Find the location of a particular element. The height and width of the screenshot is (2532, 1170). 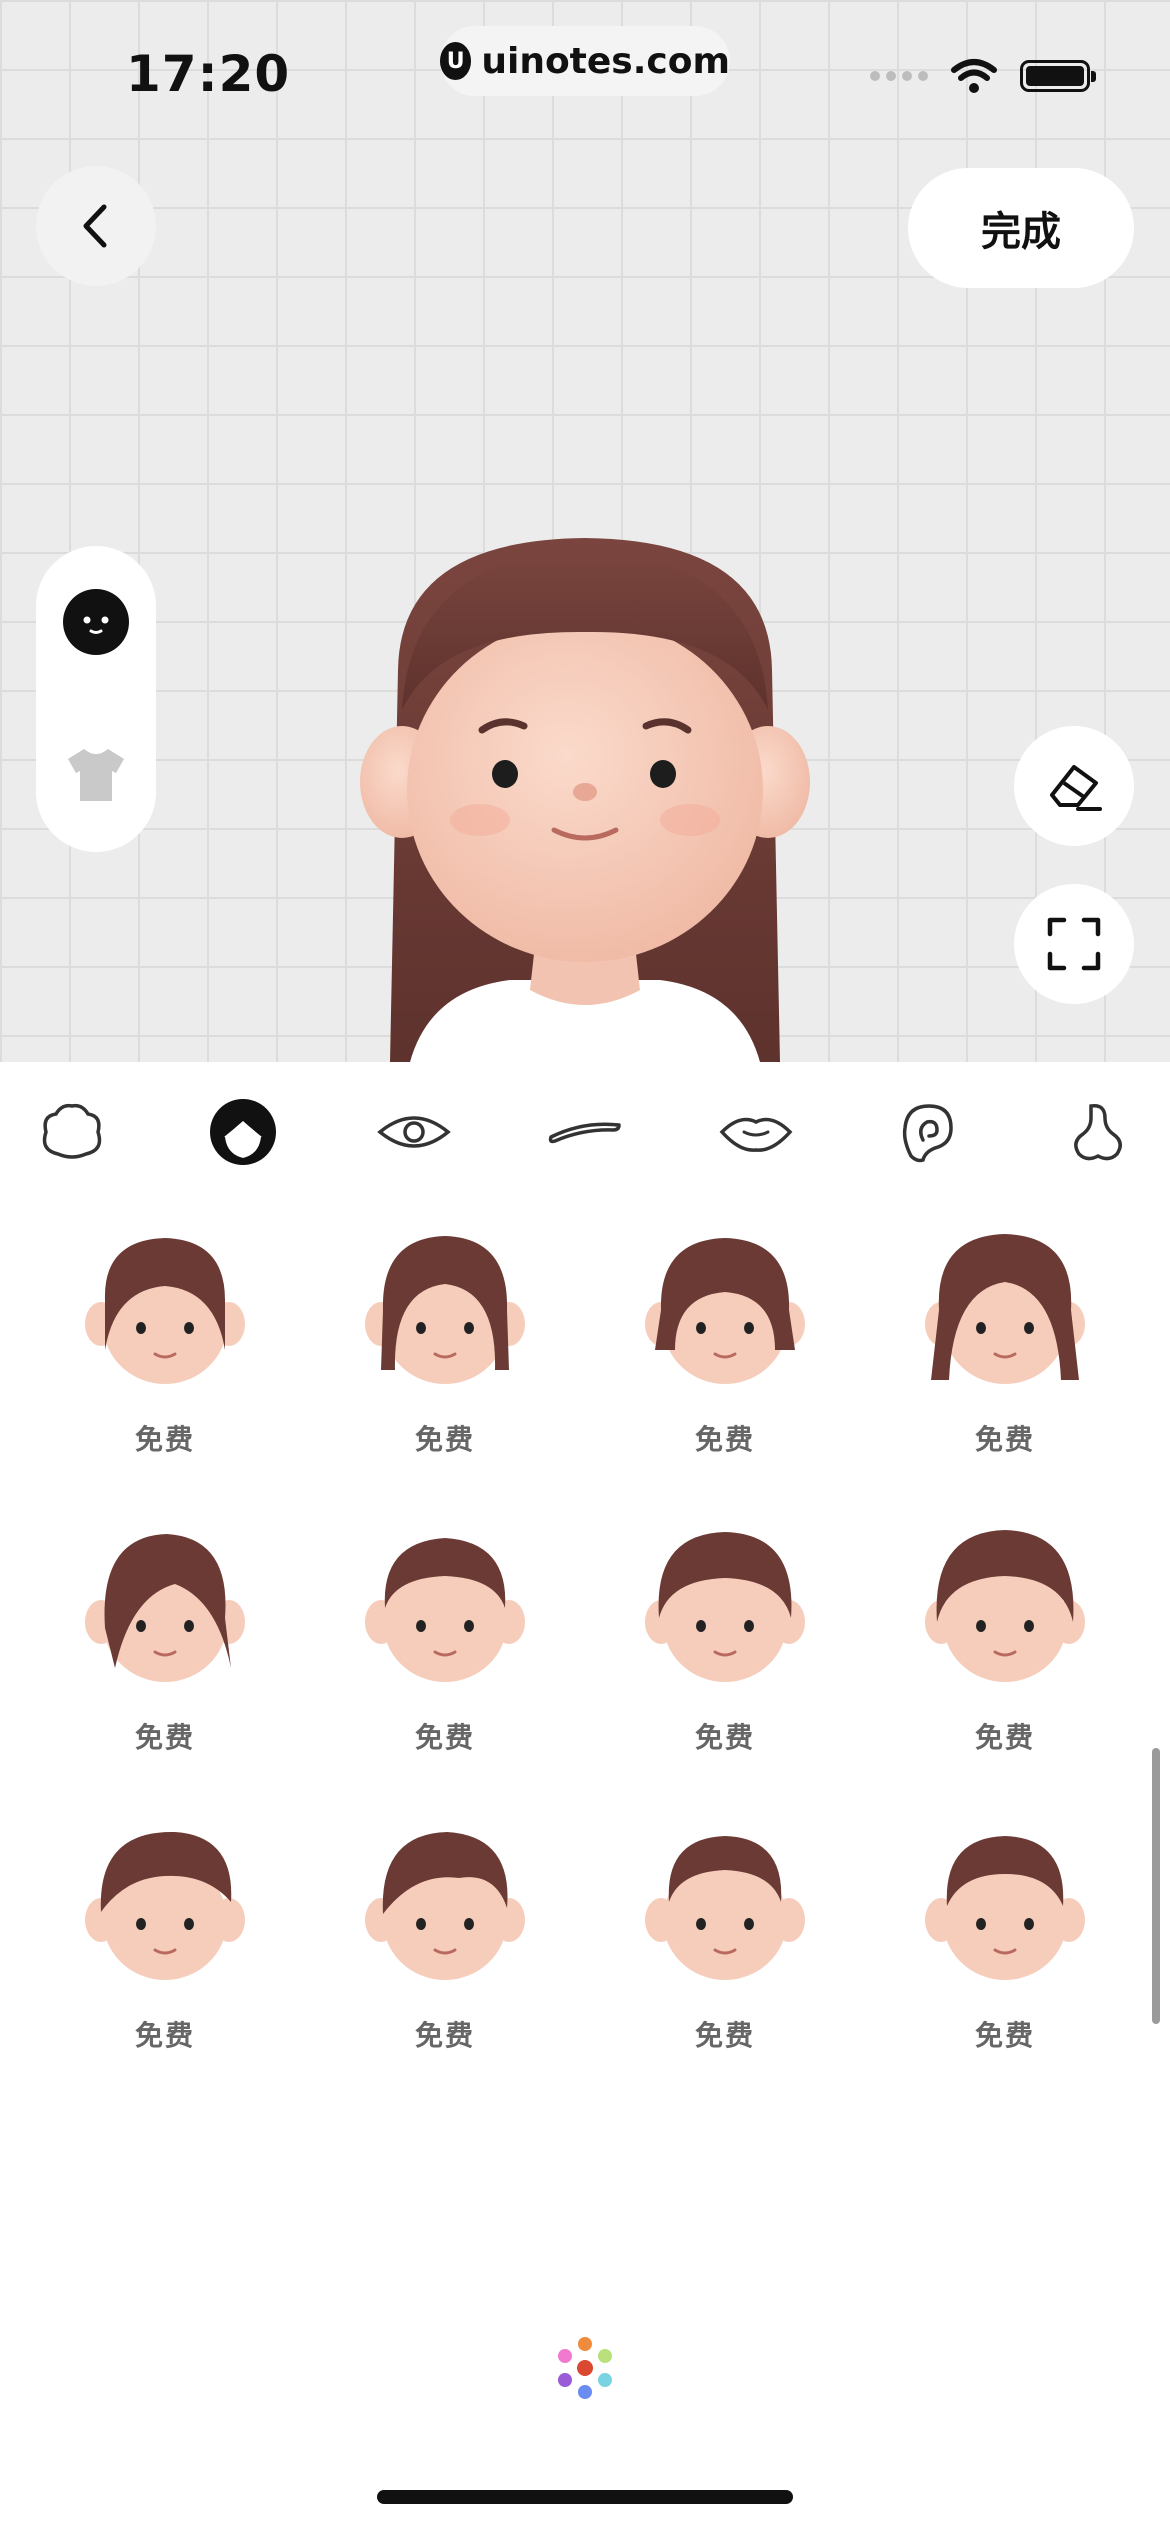

fullscreen-icon is located at coordinates (1074, 944).